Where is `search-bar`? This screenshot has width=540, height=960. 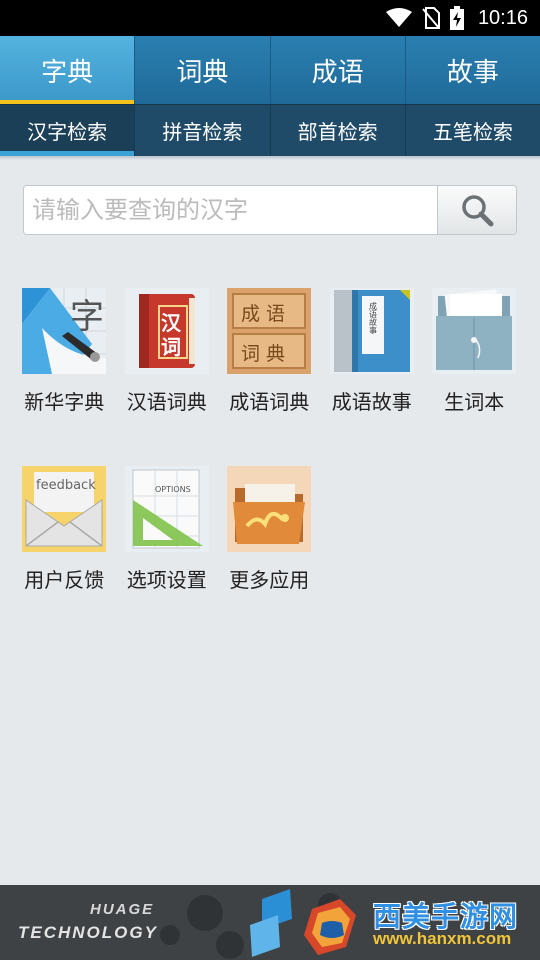
search-bar is located at coordinates (270, 210).